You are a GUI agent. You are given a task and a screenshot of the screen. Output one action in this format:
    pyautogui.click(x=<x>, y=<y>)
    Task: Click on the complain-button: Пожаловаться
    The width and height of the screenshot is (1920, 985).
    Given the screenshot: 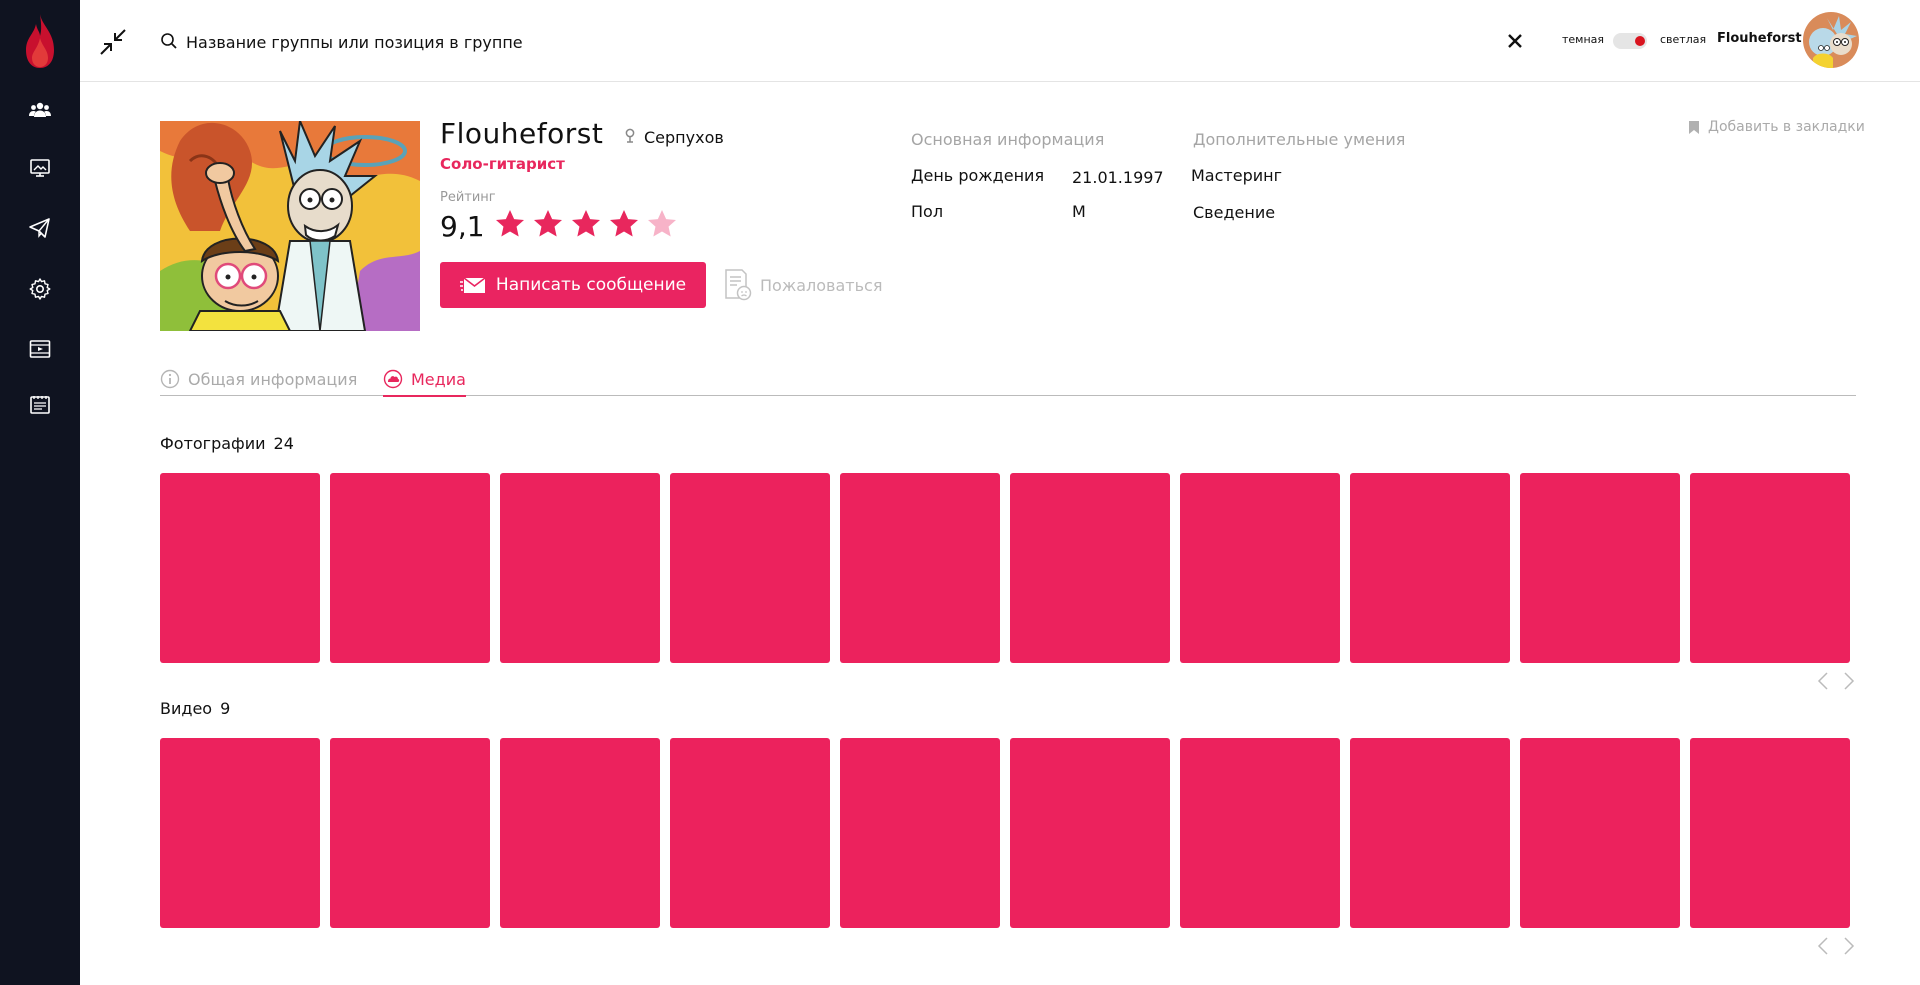 What is the action you would take?
    pyautogui.click(x=803, y=285)
    